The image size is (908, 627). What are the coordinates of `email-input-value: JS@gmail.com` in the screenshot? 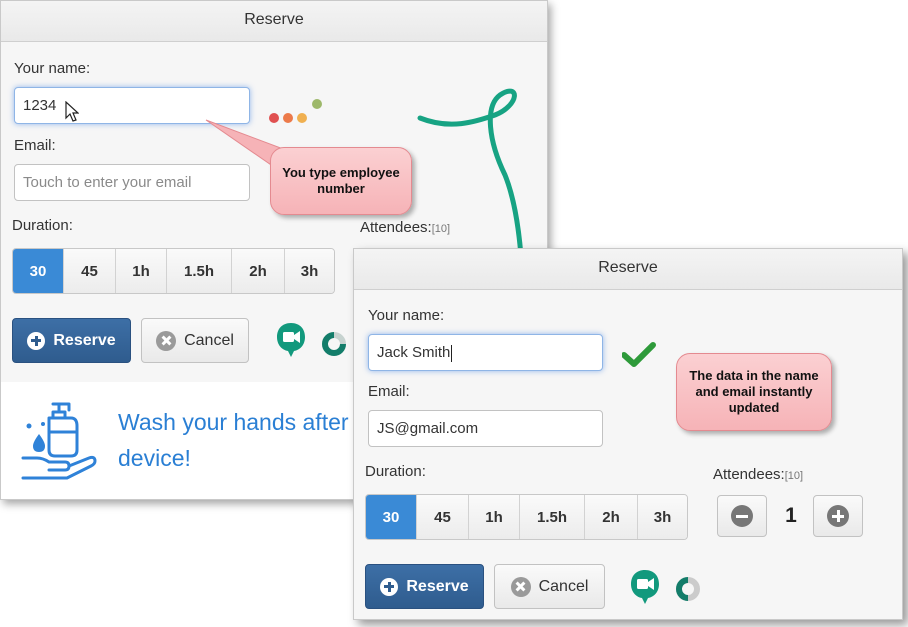 It's located at (428, 428).